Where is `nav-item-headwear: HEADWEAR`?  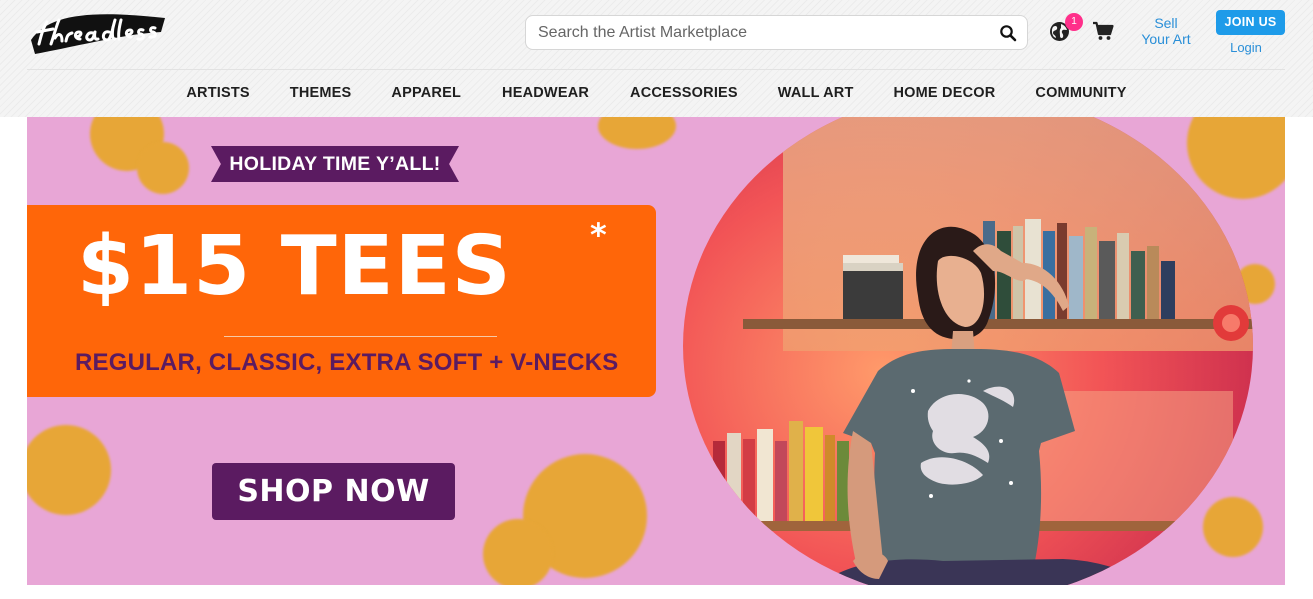 nav-item-headwear: HEADWEAR is located at coordinates (545, 93).